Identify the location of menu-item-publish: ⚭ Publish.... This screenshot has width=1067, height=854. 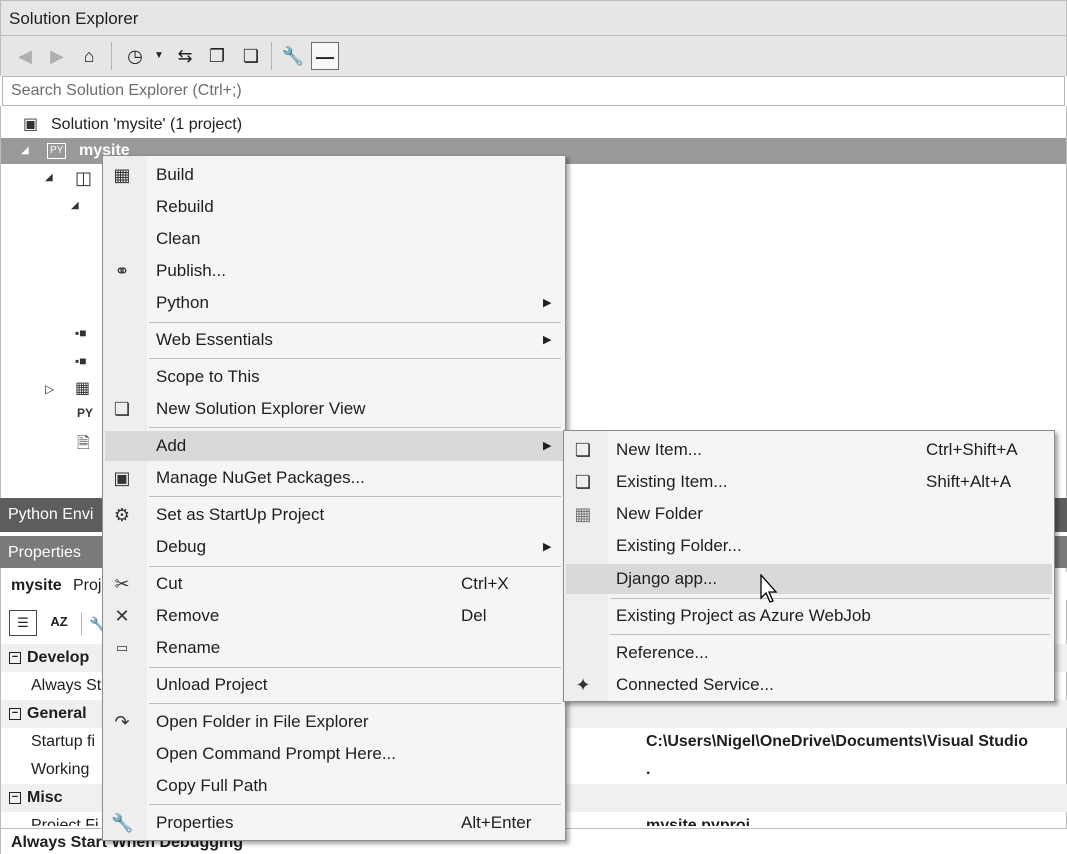
(334, 271).